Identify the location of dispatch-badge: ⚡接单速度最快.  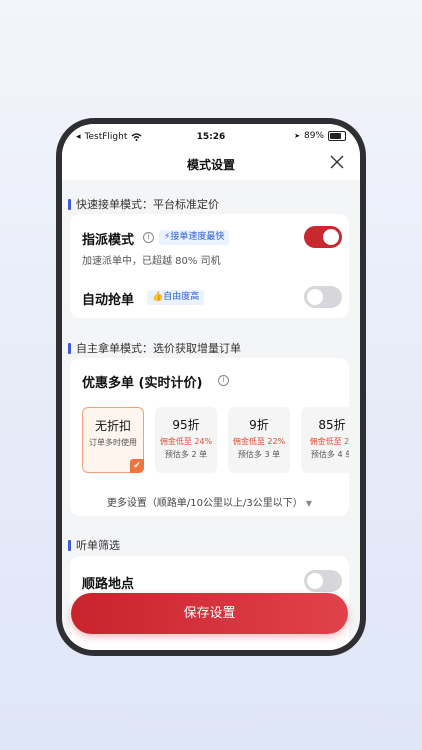
(194, 237).